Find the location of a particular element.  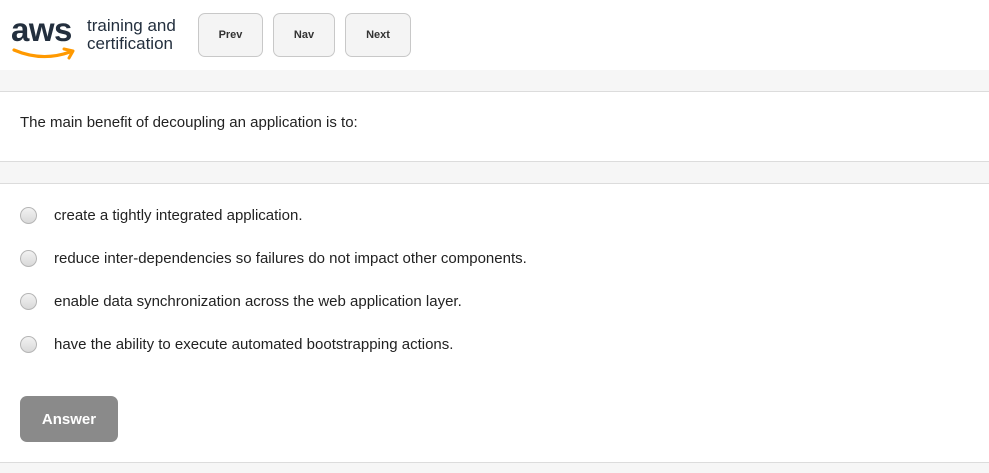

logo-aws-wordmark: aws is located at coordinates (41, 29).